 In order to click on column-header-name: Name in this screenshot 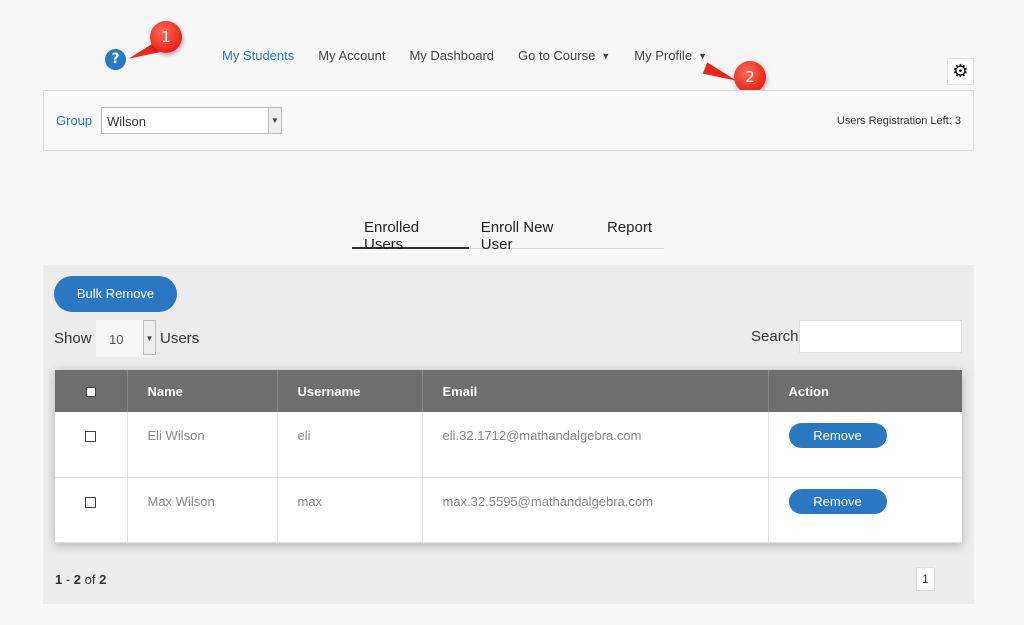, I will do `click(202, 391)`.